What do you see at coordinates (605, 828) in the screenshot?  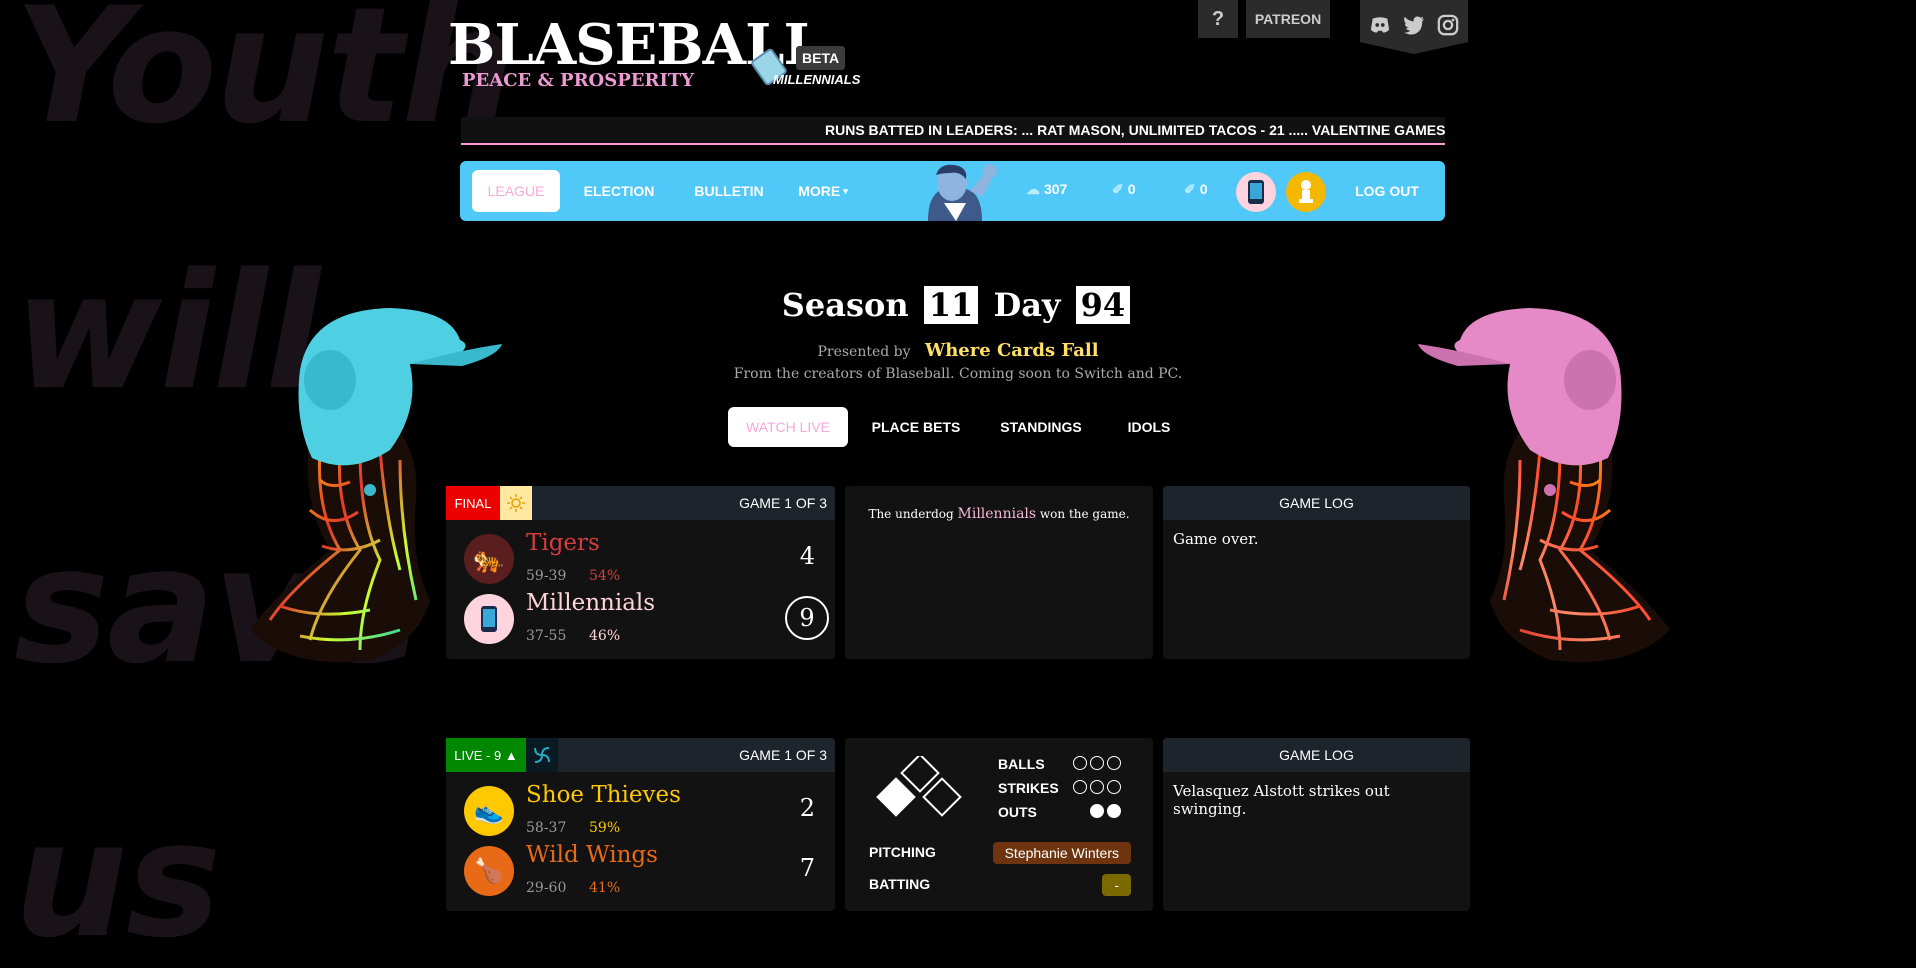 I see `away-team-odds: 59%` at bounding box center [605, 828].